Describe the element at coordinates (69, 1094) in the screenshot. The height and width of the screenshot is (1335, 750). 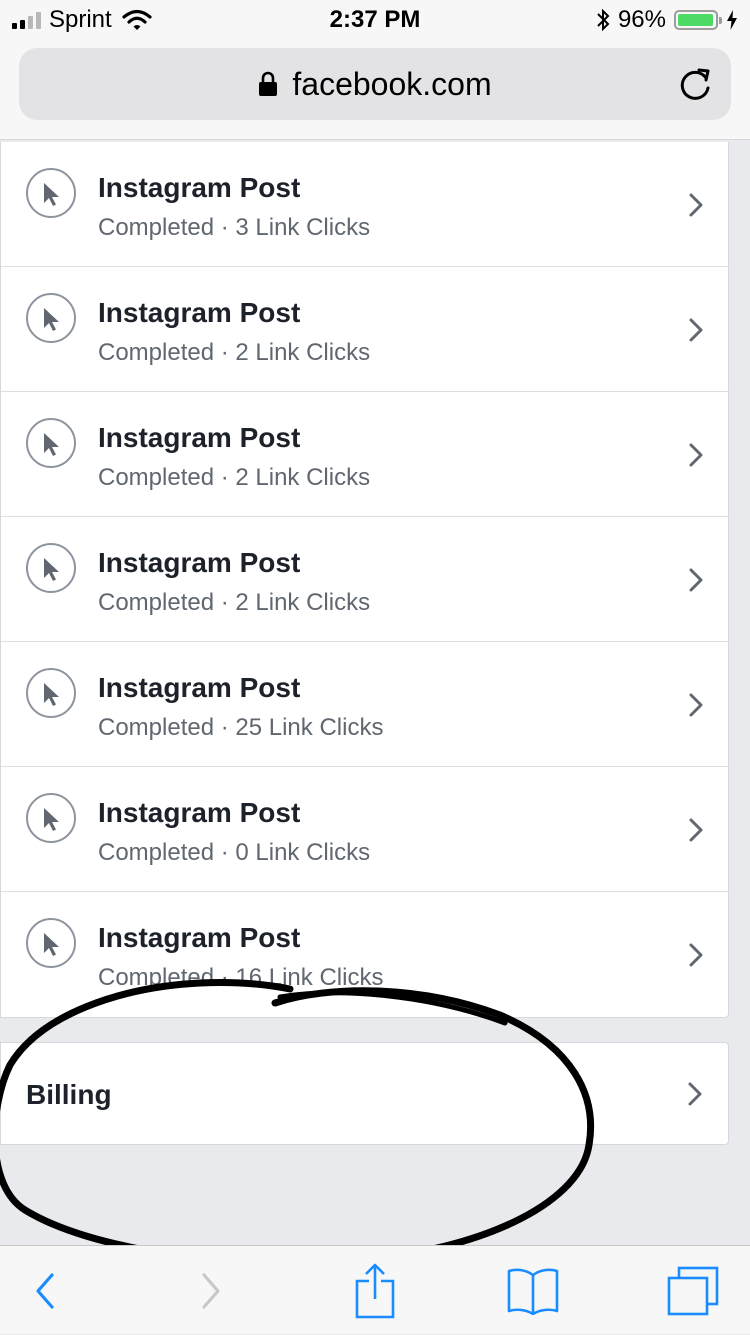
I see `billing-label: Billing` at that location.